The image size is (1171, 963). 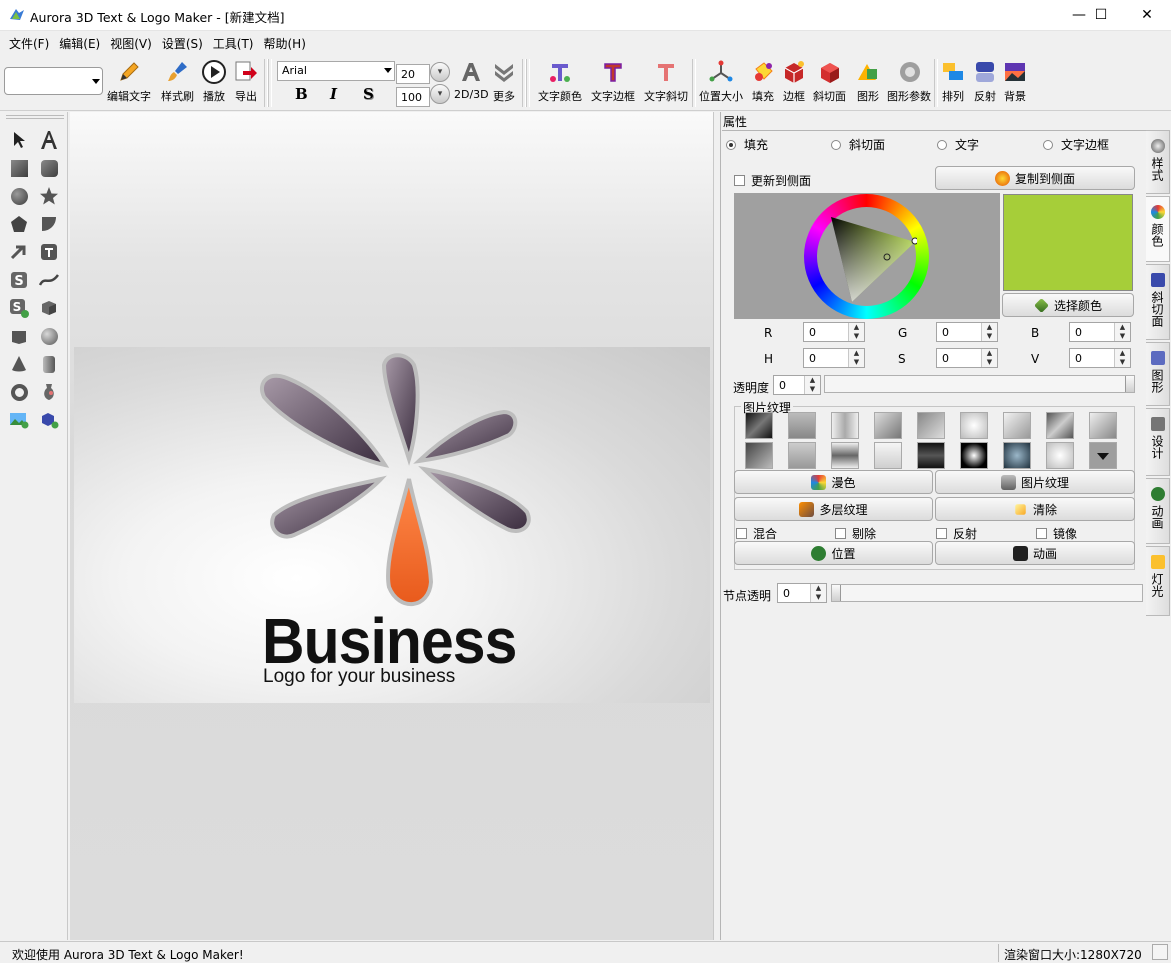 I want to click on menu-help: 帮助(H), so click(x=285, y=43).